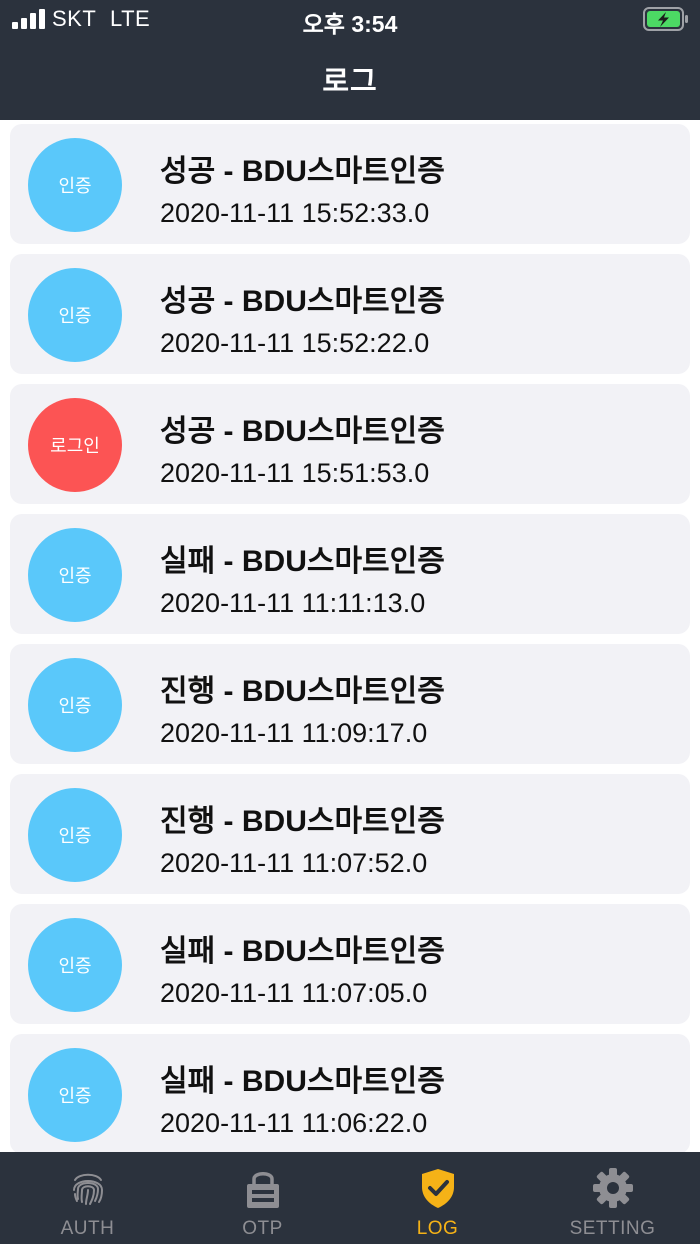 The width and height of the screenshot is (700, 1244). Describe the element at coordinates (87, 1228) in the screenshot. I see `tab-auth-label: AUTH` at that location.